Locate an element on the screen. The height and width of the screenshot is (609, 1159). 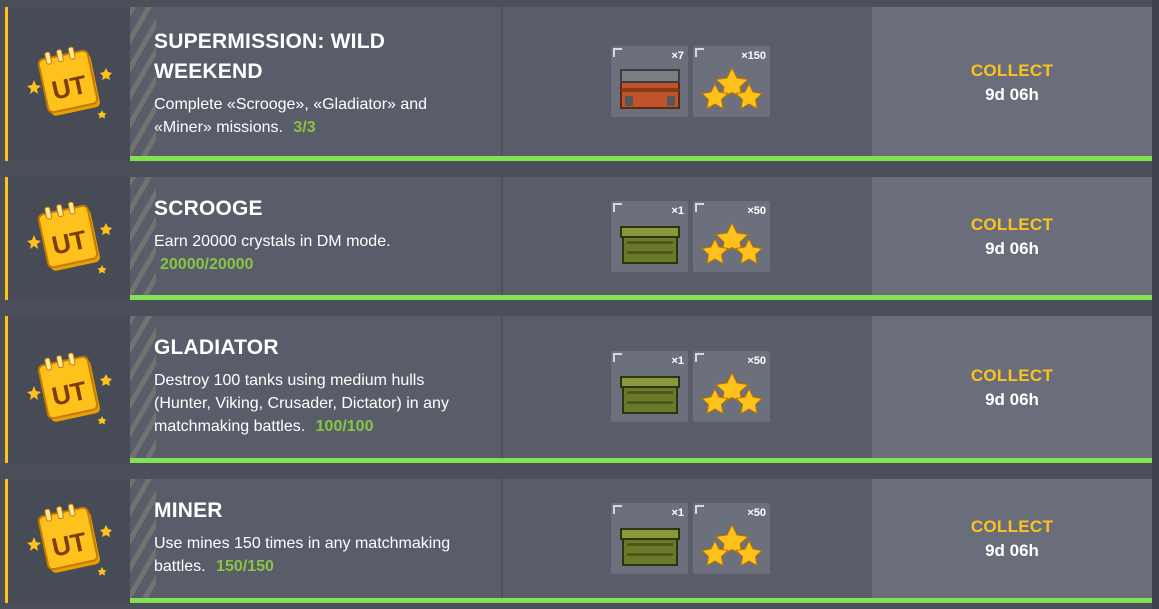
mission-progress: 3/3 is located at coordinates (304, 127).